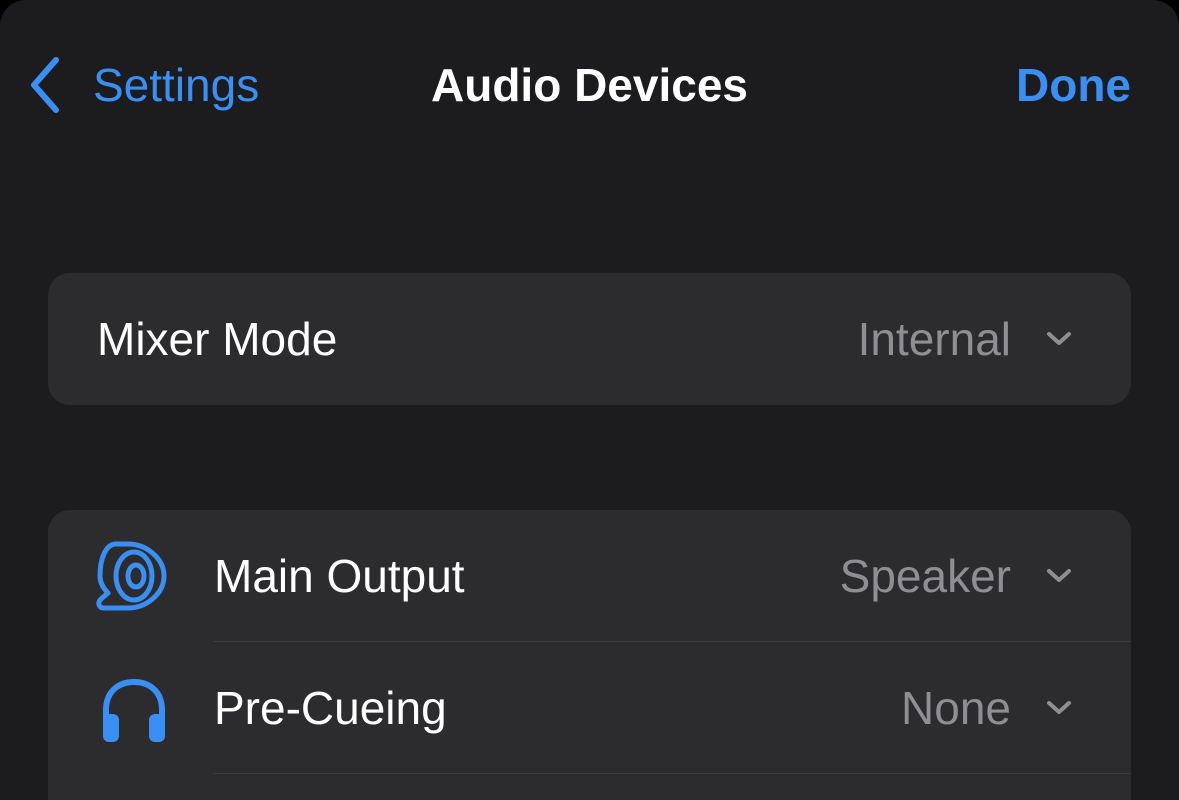 The width and height of the screenshot is (1179, 800). What do you see at coordinates (176, 85) in the screenshot?
I see `back-button-label: Settings` at bounding box center [176, 85].